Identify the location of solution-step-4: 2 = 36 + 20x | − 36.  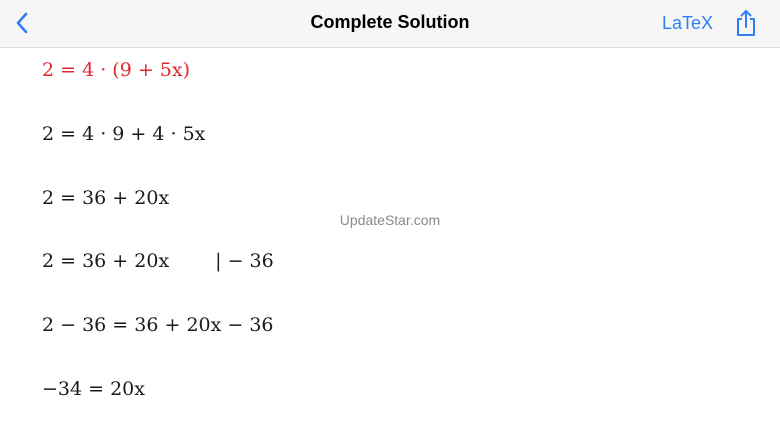
(158, 261).